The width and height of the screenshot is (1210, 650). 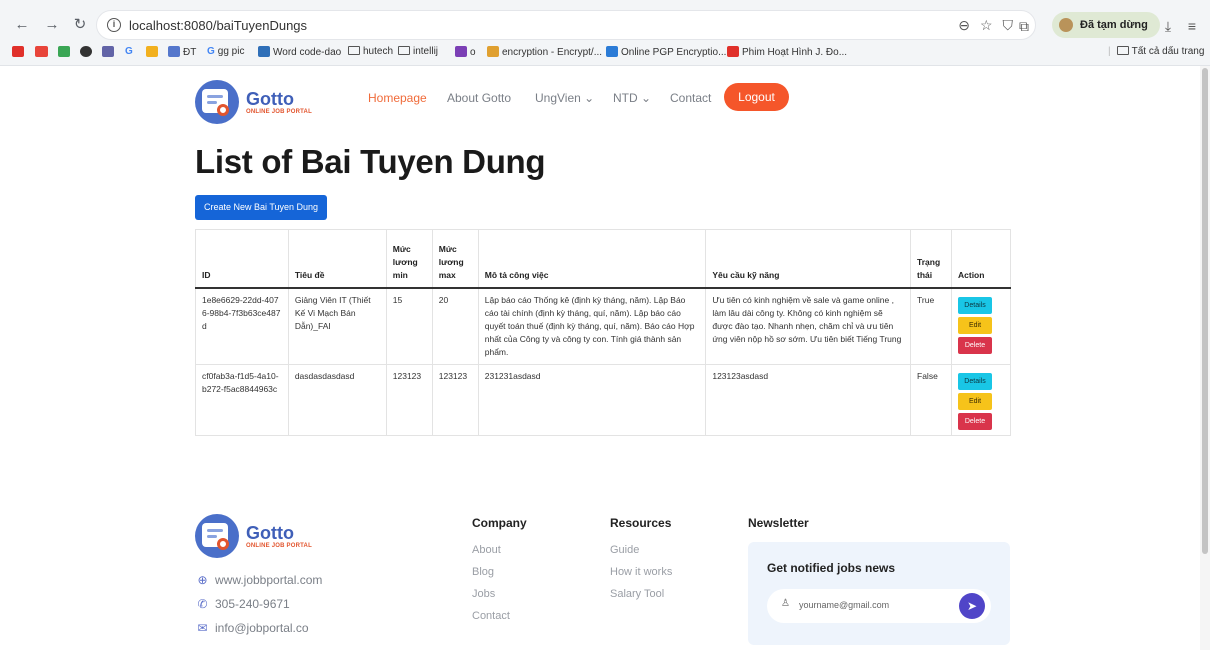 I want to click on cell-status: False, so click(x=931, y=399).